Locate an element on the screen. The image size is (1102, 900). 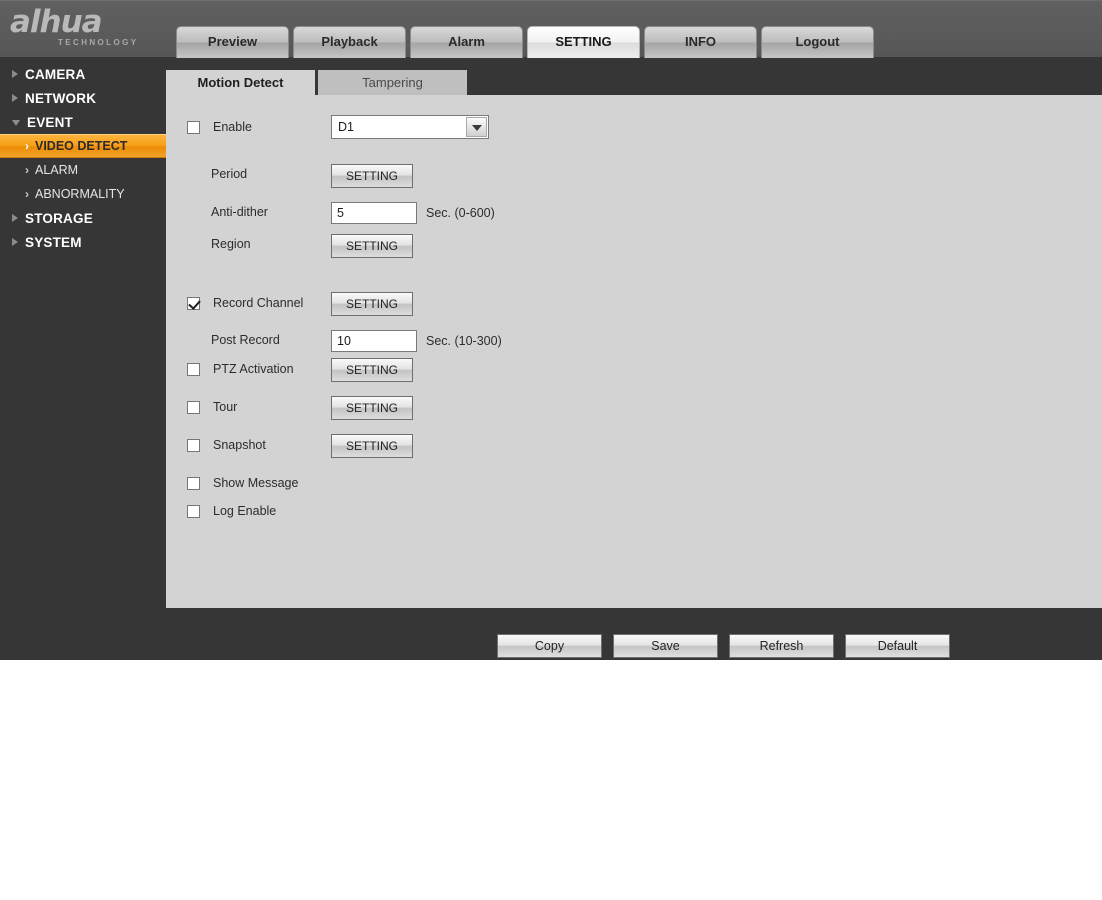
tour-button-row: SETTING is located at coordinates (372, 408).